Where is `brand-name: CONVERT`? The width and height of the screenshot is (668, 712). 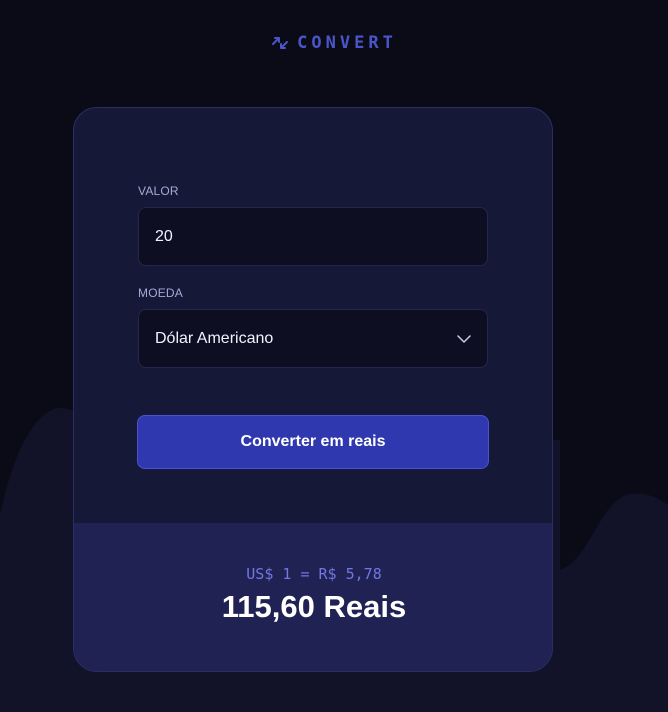 brand-name: CONVERT is located at coordinates (347, 43).